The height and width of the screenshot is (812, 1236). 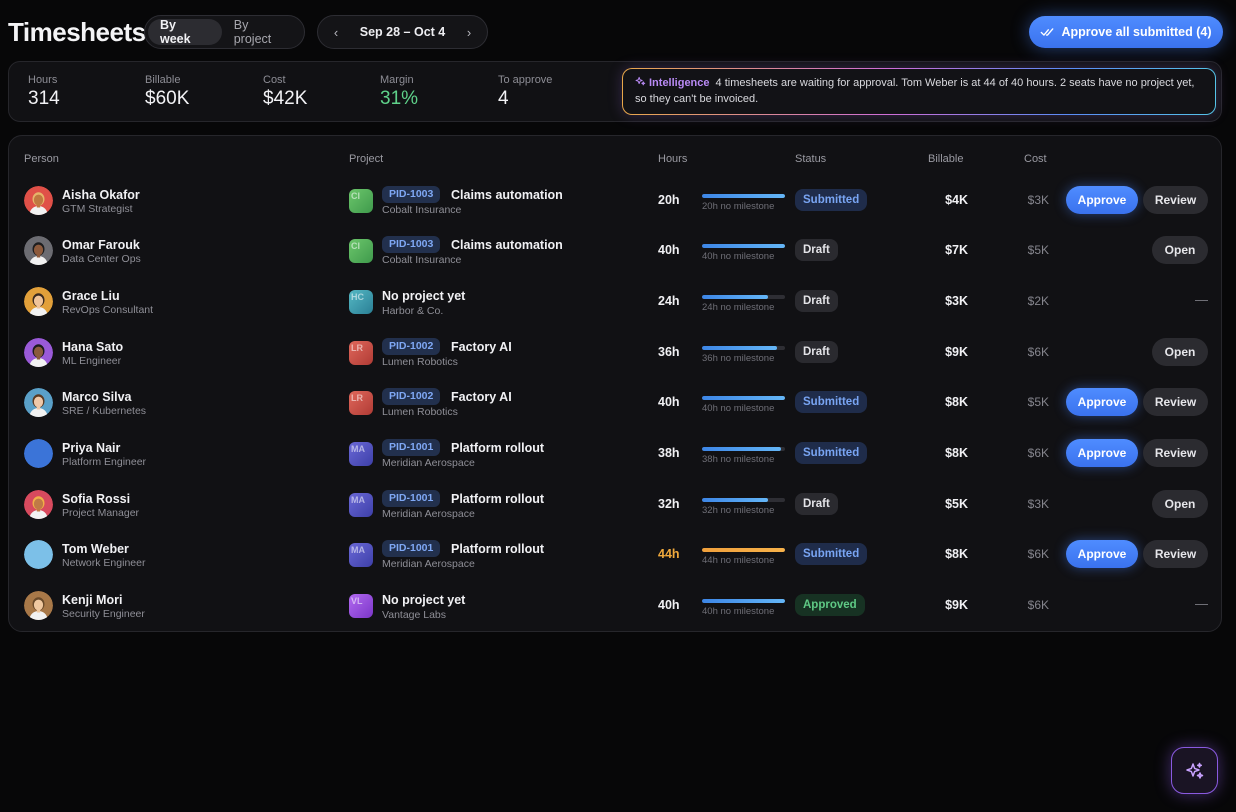 What do you see at coordinates (103, 614) in the screenshot?
I see `person-role: Security Engineer` at bounding box center [103, 614].